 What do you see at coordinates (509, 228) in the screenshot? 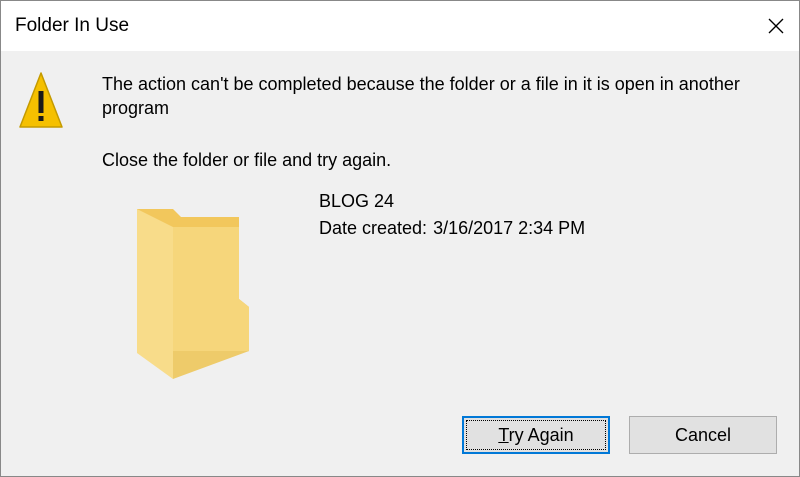
I see `date-created-value: 3/16/2017 2:34 PM` at bounding box center [509, 228].